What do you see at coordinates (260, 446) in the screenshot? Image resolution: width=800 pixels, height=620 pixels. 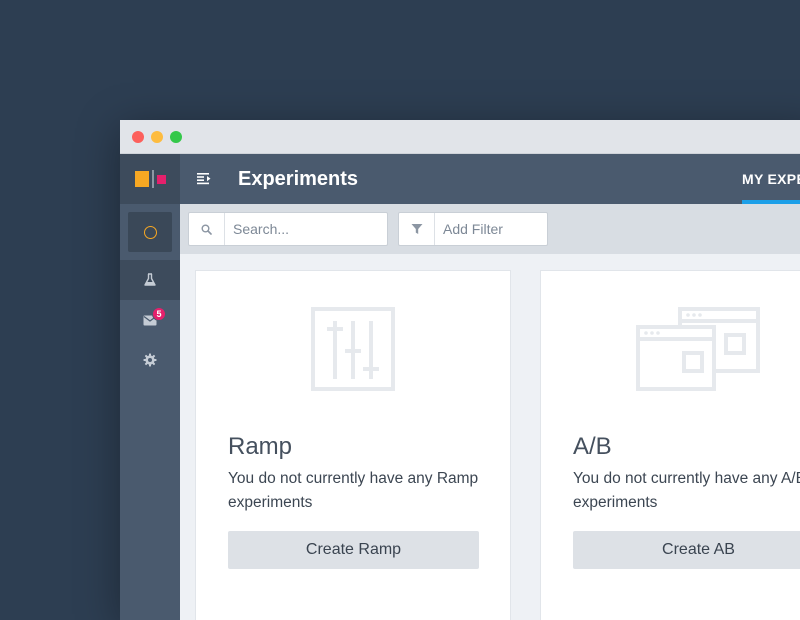 I see `card-title: Ramp` at bounding box center [260, 446].